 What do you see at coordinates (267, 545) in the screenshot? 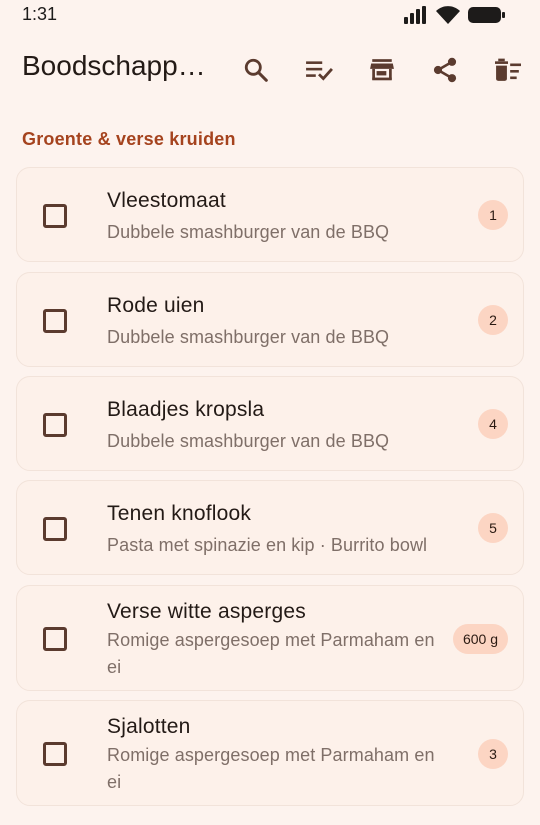
I see `item-recipe: Pasta met spinazie en kip · Burrito bowl` at bounding box center [267, 545].